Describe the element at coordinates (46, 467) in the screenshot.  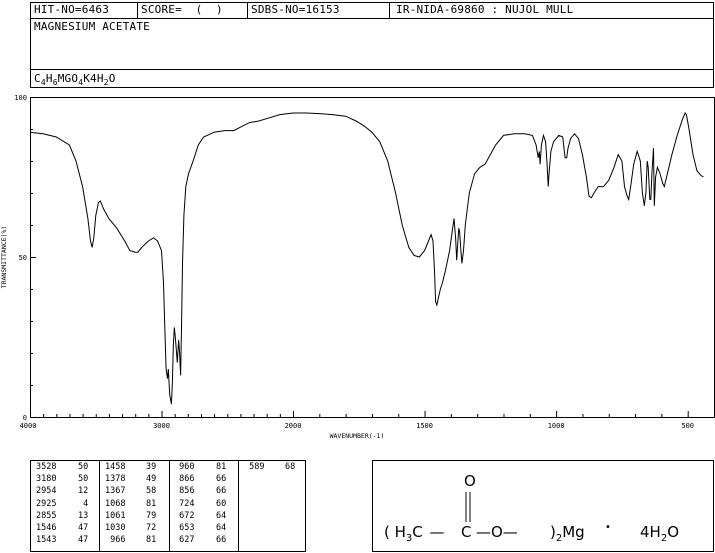
I see `peak-wavenumber: 3528` at that location.